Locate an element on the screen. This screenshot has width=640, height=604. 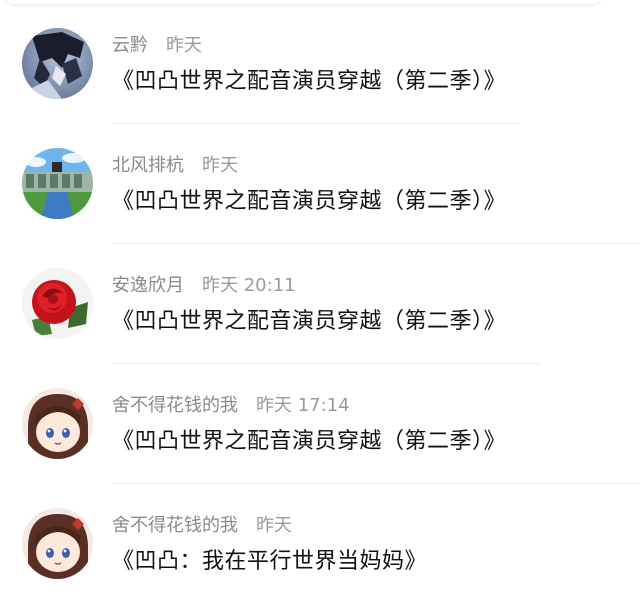
message-meta: 北风排杭 昨天 is located at coordinates (175, 166).